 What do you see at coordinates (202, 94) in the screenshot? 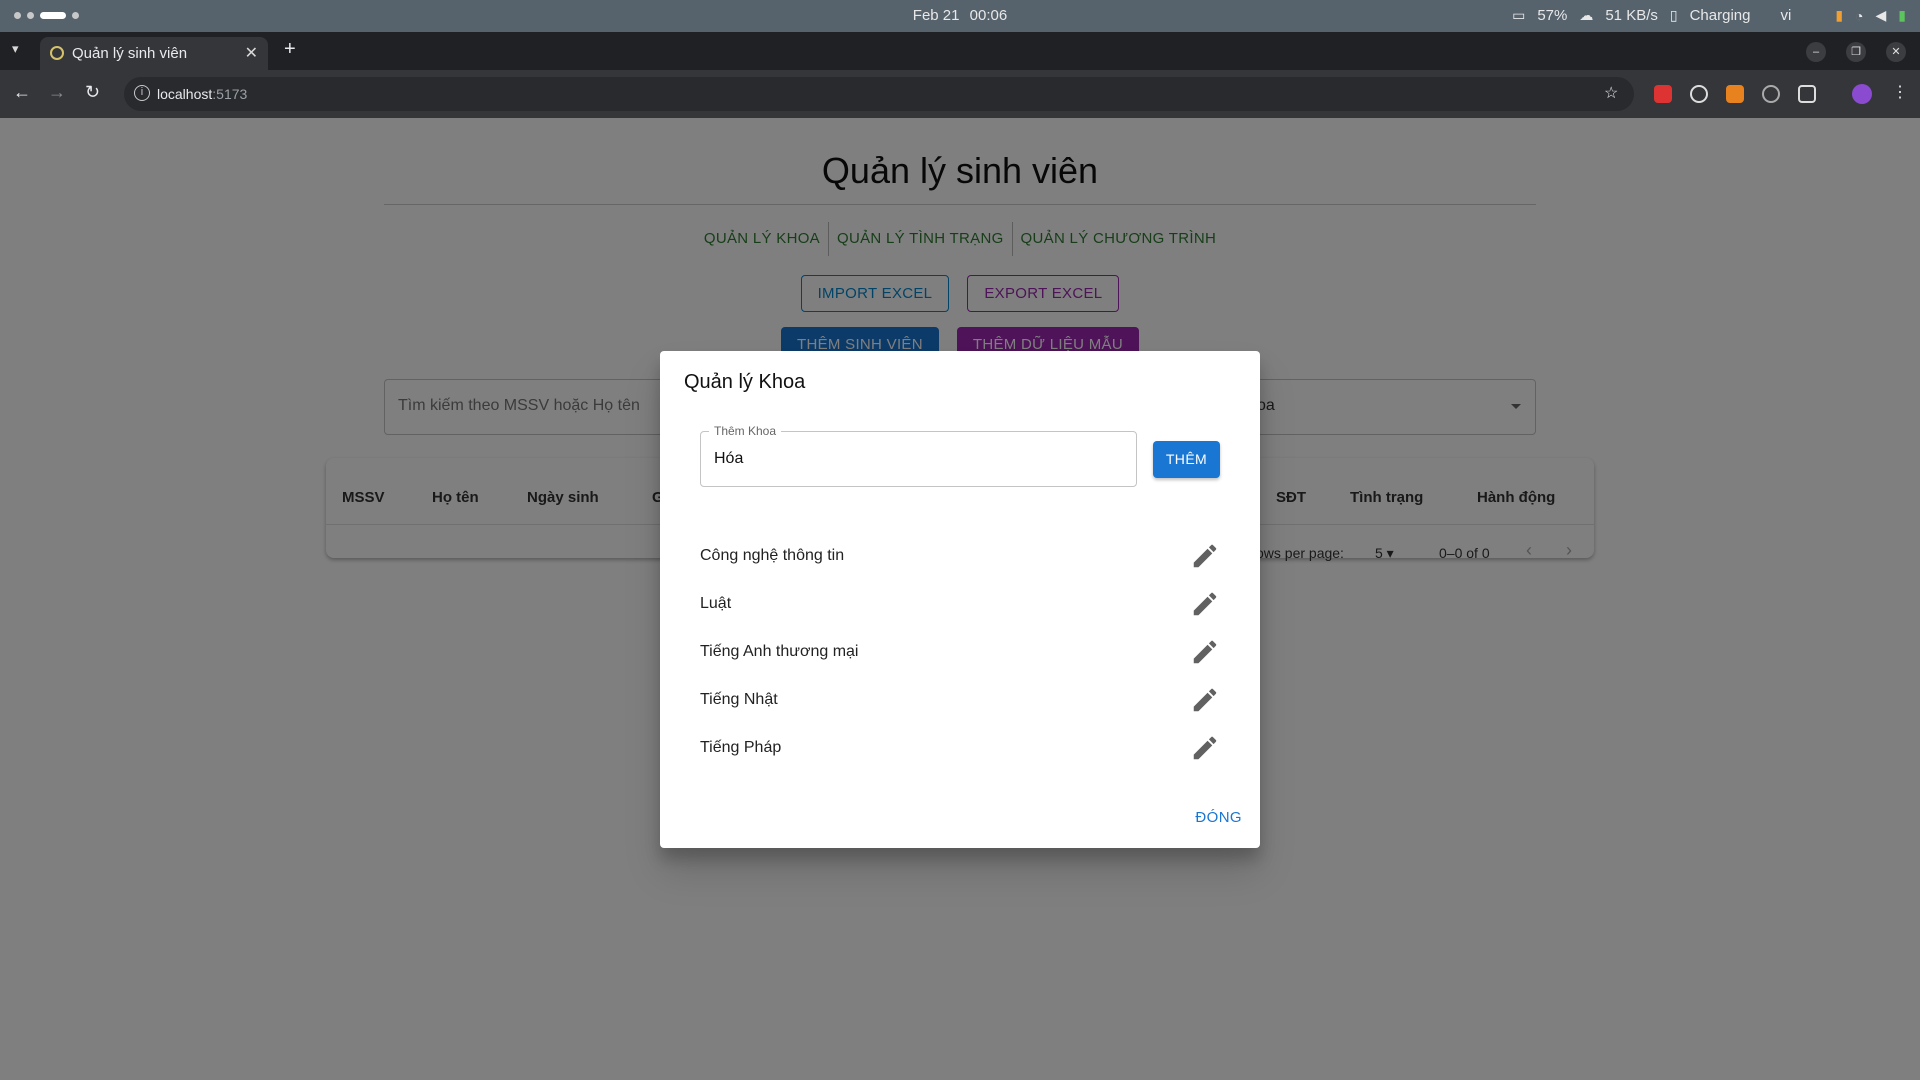
I see `url-text: localhost:5173` at bounding box center [202, 94].